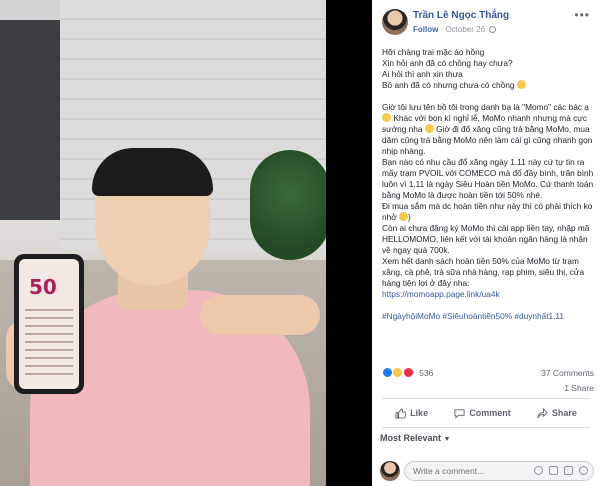 The height and width of the screenshot is (486, 600). I want to click on camera-icon, so click(553, 470).